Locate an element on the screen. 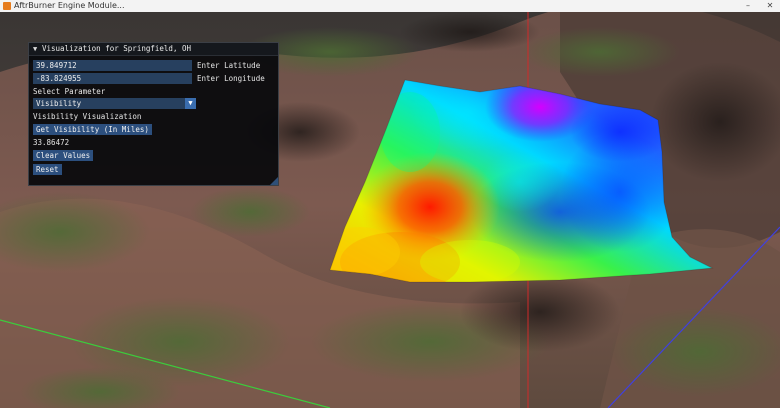 The height and width of the screenshot is (408, 780). clear-values-button: Clear Values is located at coordinates (63, 155).